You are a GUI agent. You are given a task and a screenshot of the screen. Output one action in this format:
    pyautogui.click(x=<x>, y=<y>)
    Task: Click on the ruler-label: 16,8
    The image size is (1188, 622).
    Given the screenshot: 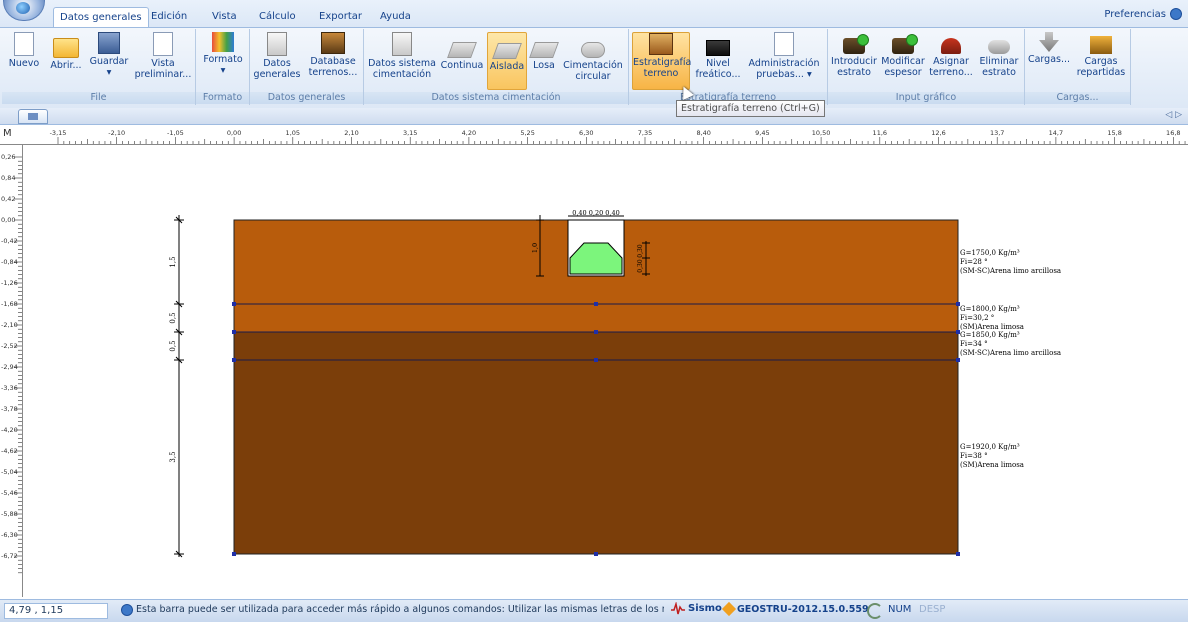 What is the action you would take?
    pyautogui.click(x=1173, y=133)
    